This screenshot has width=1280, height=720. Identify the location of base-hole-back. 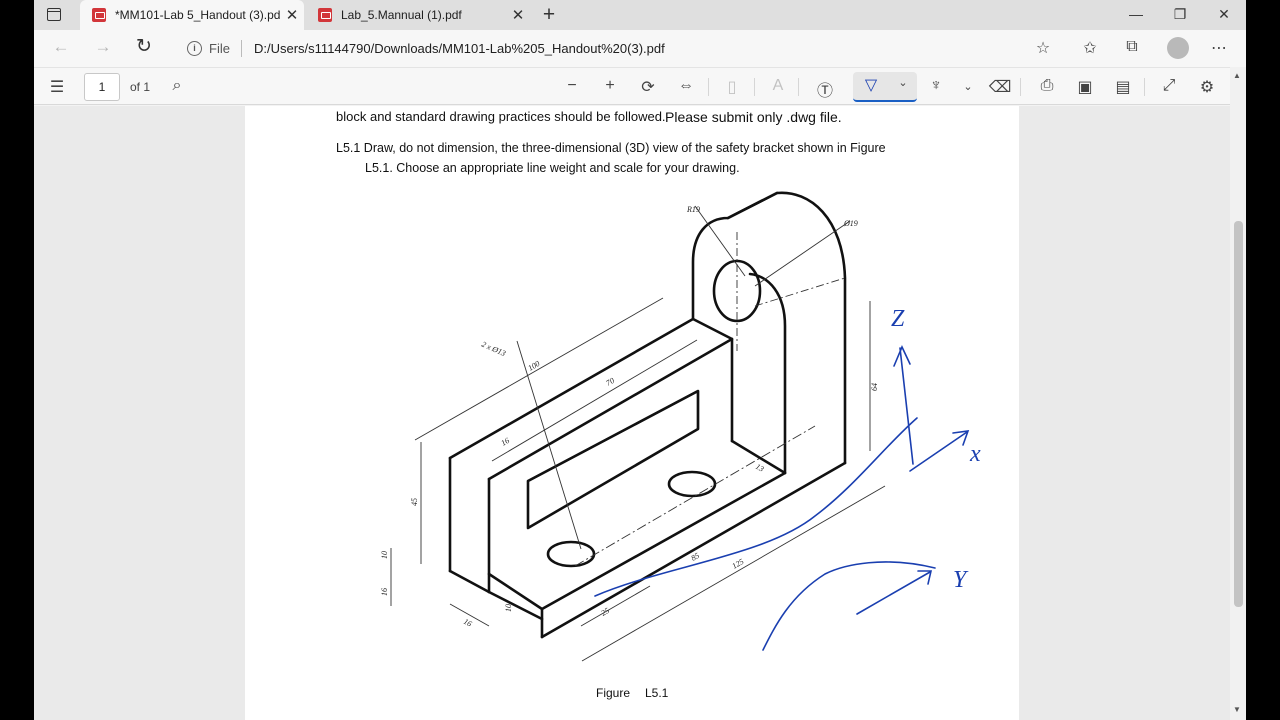
(692, 484).